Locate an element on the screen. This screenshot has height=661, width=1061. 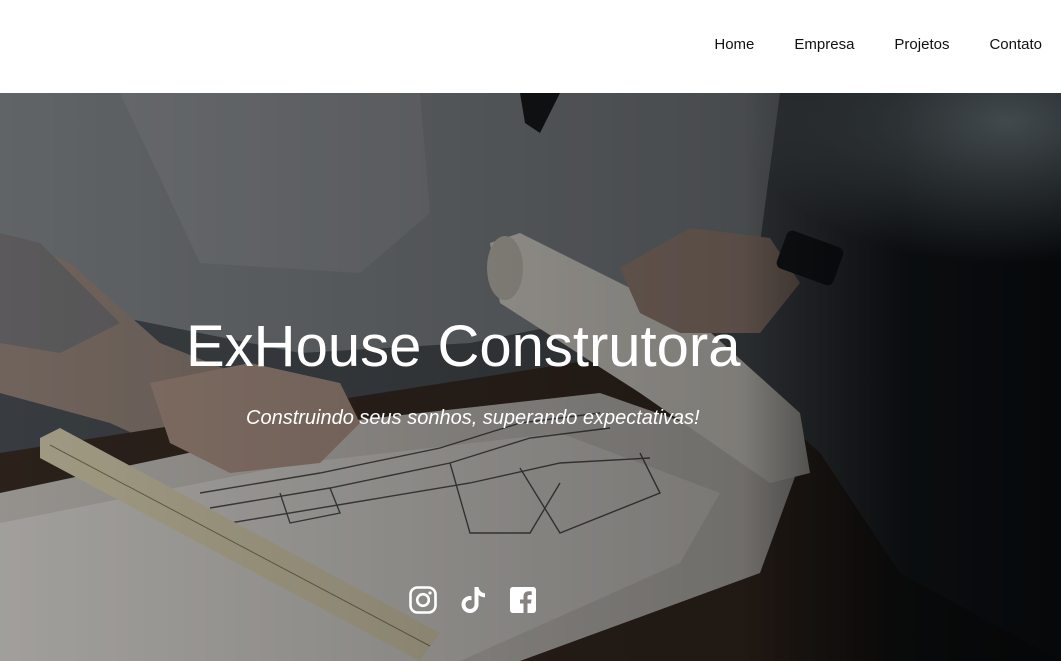
navbar: Home Empresa Projetos Contato is located at coordinates (530, 46).